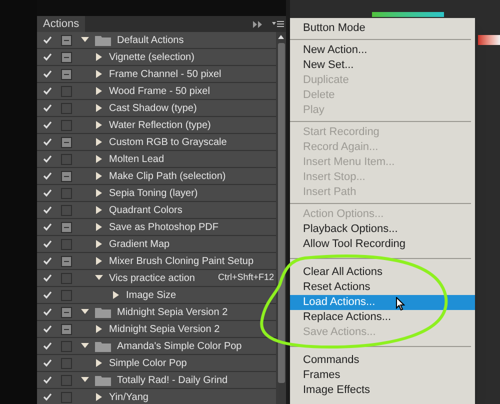 The height and width of the screenshot is (404, 500). Describe the element at coordinates (160, 125) in the screenshot. I see `action-name: Water Reflection (type)` at that location.